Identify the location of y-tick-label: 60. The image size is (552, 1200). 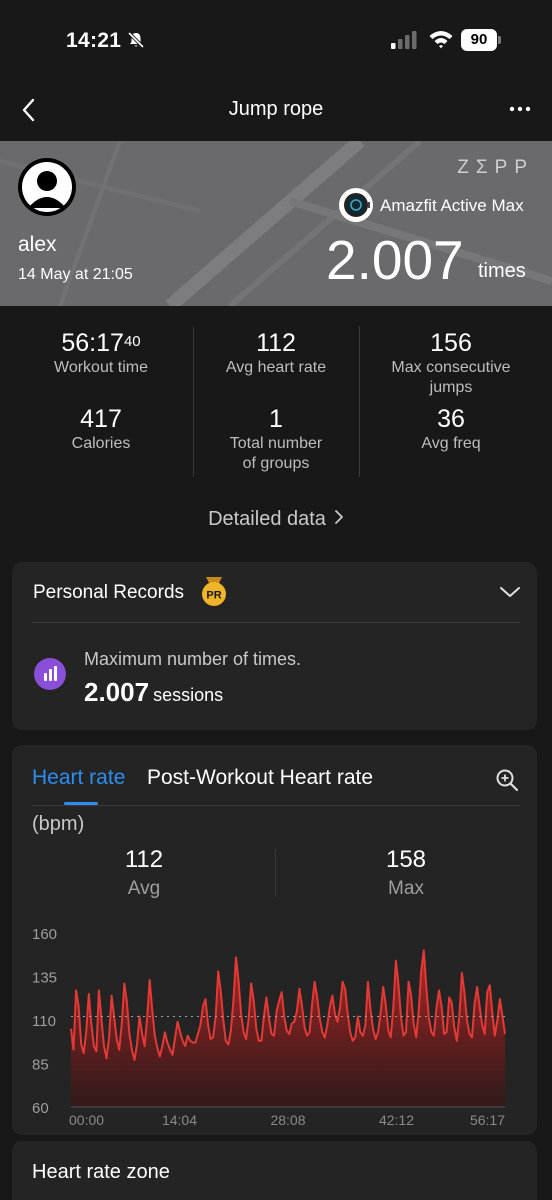
(40, 1108).